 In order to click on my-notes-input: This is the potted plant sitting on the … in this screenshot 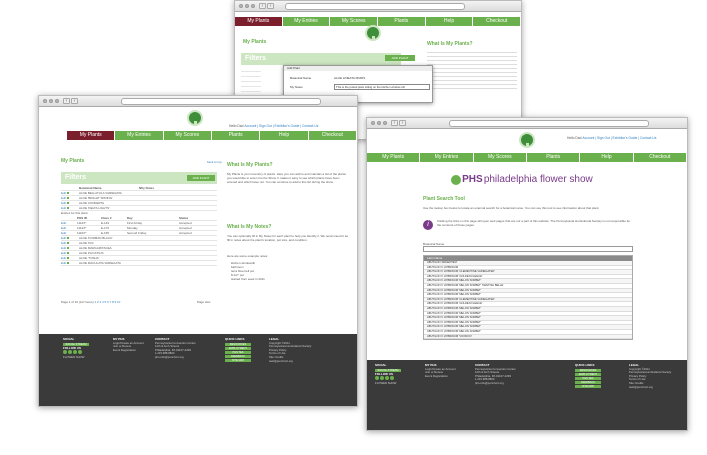, I will do `click(382, 87)`.